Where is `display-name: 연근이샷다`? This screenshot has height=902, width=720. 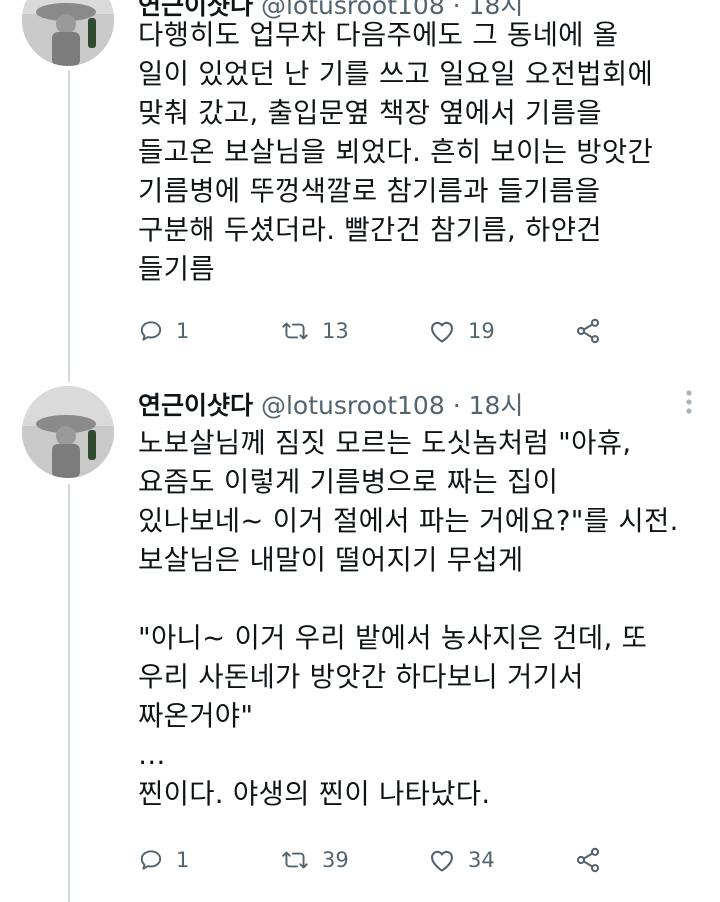 display-name: 연근이샷다 is located at coordinates (195, 405).